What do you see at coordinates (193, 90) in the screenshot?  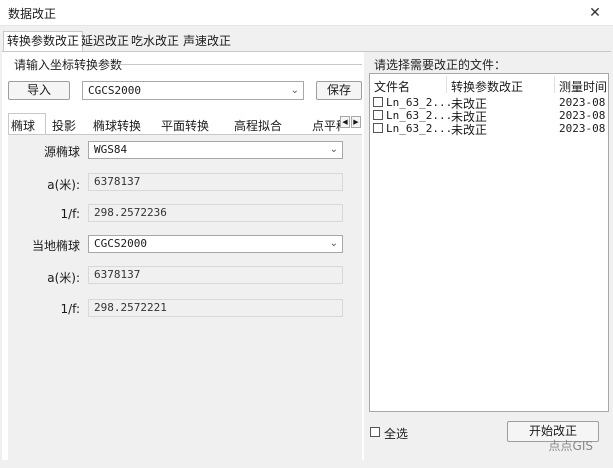 I see `preset-select: CGCS2000 ⌄` at bounding box center [193, 90].